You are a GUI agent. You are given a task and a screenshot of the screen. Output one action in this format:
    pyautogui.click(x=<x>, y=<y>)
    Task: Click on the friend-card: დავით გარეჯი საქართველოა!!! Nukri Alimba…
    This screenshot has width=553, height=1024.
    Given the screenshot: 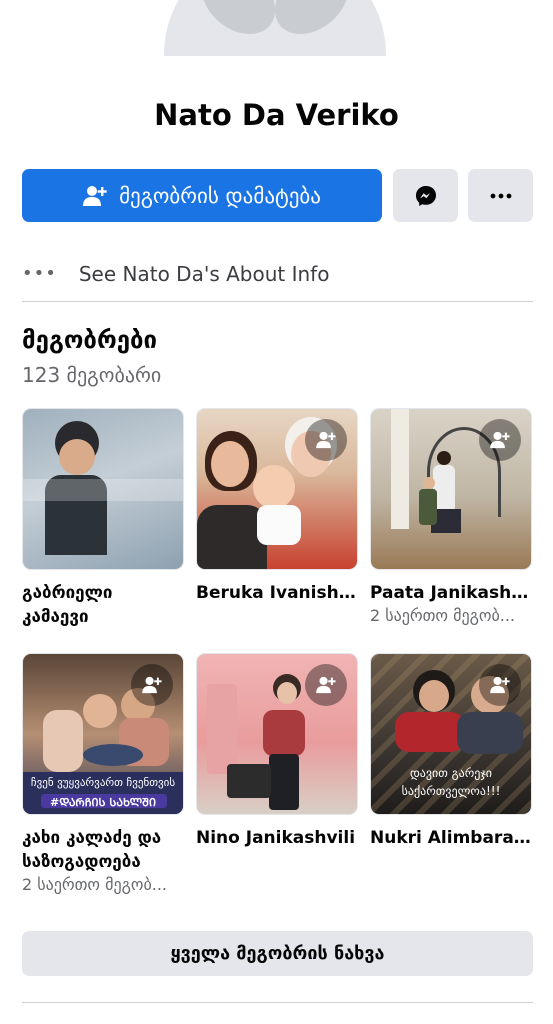 What is the action you would take?
    pyautogui.click(x=451, y=751)
    